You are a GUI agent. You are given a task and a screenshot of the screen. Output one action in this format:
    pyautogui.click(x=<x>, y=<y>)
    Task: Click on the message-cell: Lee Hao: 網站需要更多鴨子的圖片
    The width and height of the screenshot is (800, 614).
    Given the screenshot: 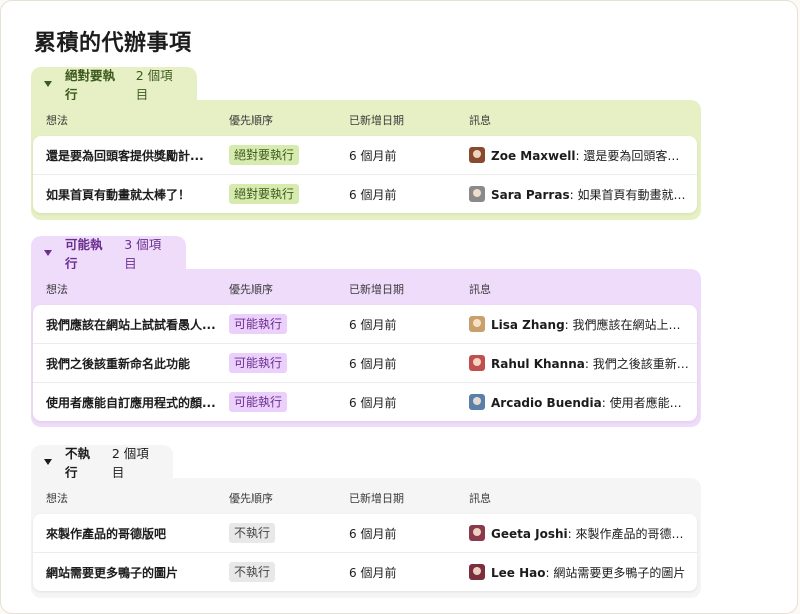 What is the action you would take?
    pyautogui.click(x=580, y=572)
    